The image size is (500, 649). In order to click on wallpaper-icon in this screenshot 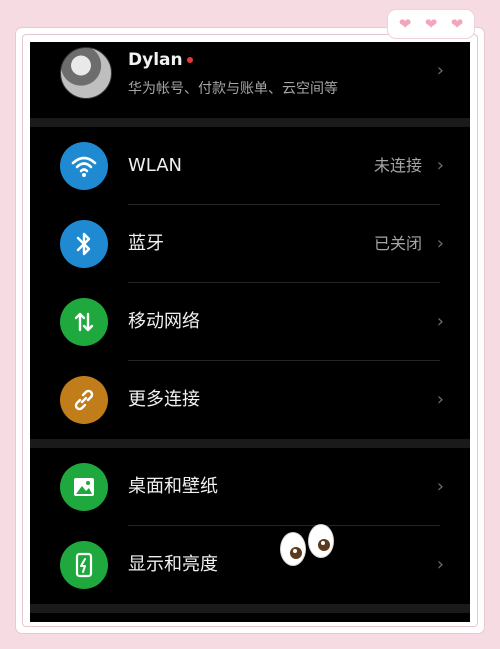, I will do `click(84, 487)`.